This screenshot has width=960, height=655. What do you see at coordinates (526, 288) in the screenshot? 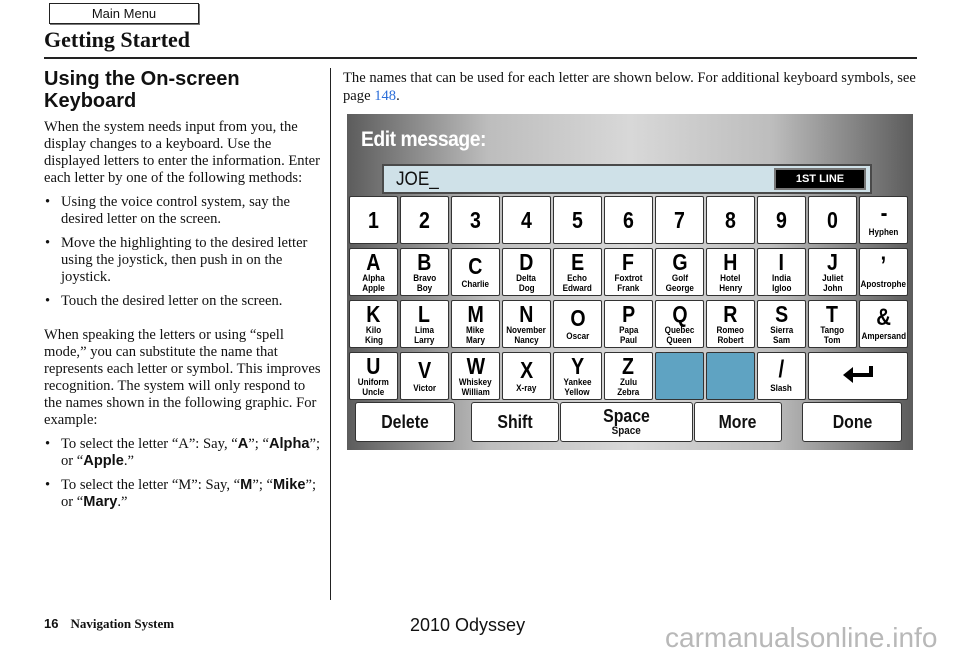
I see `key-phonetic-name: Dog` at bounding box center [526, 288].